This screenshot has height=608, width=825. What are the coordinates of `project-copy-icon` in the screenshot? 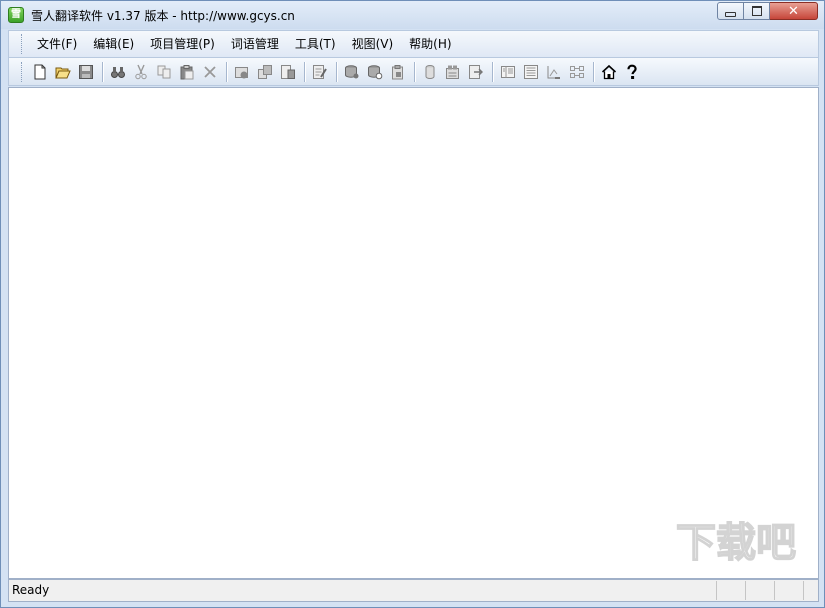 It's located at (265, 71).